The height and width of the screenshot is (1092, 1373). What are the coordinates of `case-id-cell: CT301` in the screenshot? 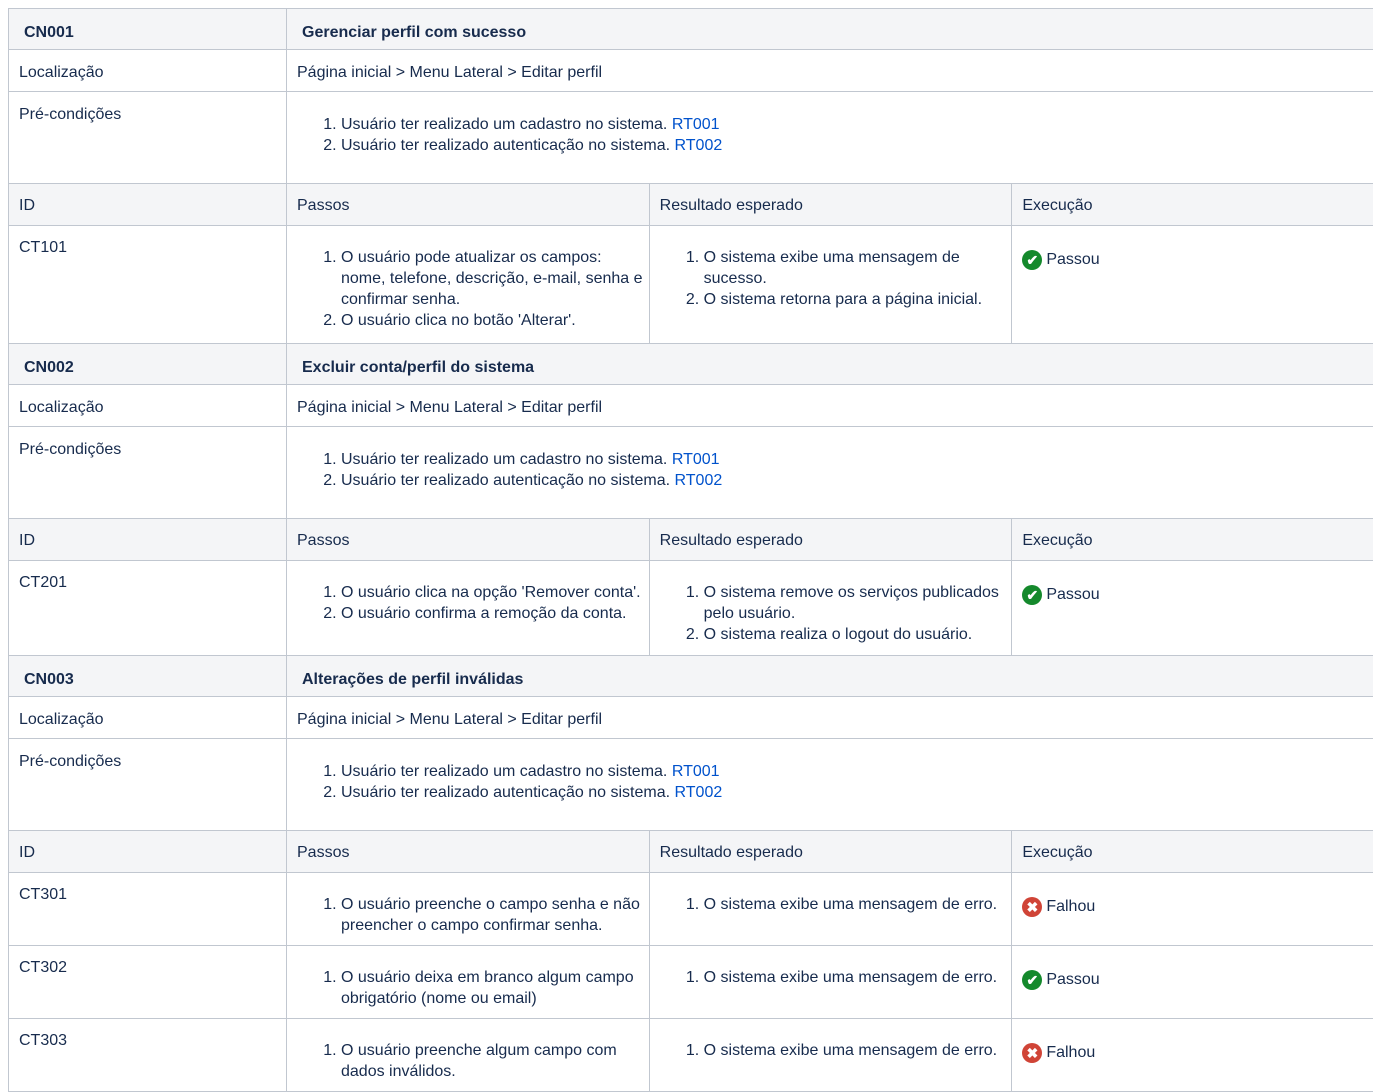 It's located at (148, 909).